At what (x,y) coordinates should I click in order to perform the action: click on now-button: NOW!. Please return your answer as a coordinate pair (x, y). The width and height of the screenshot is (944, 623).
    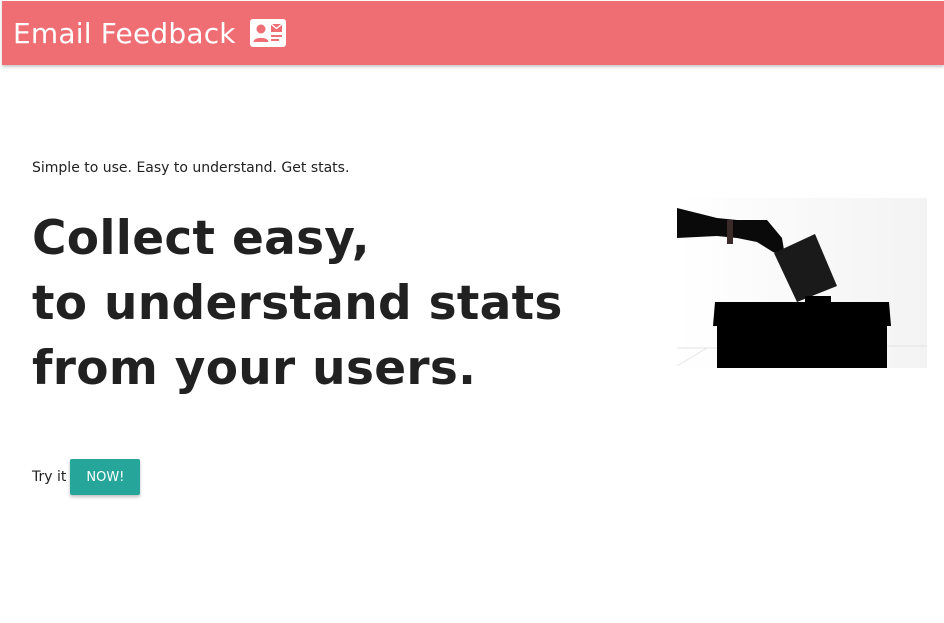
    Looking at the image, I should click on (105, 477).